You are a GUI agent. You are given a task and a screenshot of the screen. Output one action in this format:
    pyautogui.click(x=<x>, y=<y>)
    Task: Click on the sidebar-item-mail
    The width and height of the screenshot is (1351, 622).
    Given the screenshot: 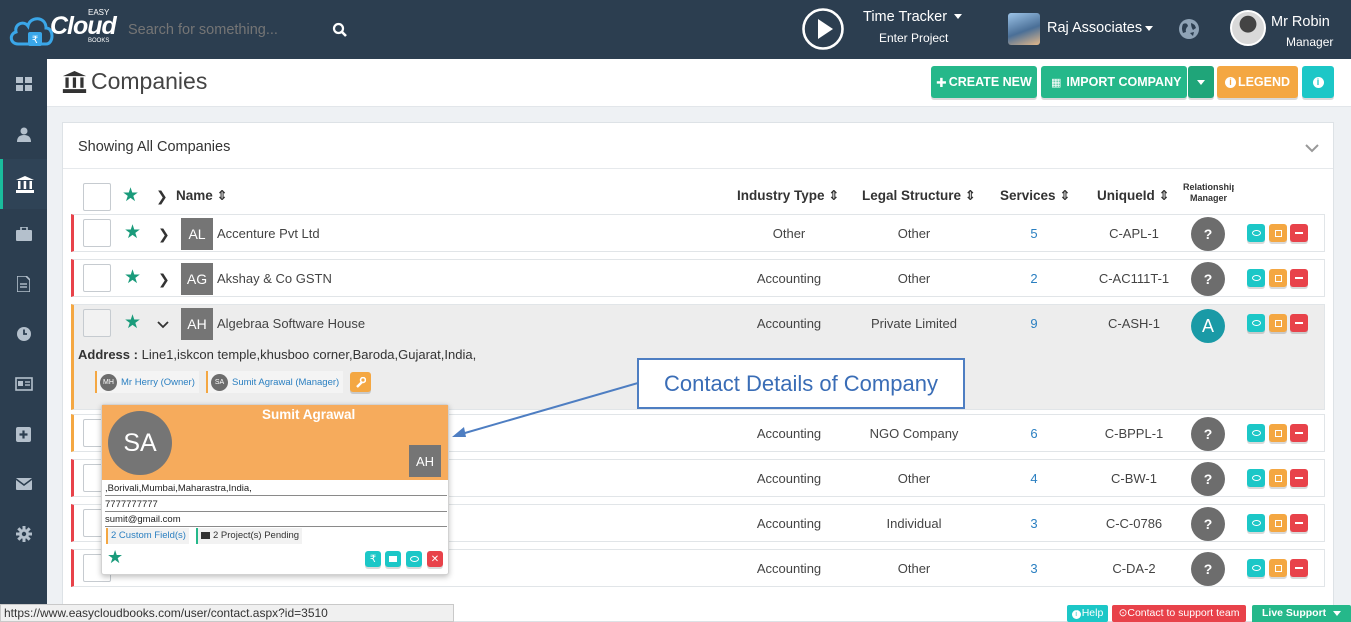 What is the action you would take?
    pyautogui.click(x=23, y=484)
    